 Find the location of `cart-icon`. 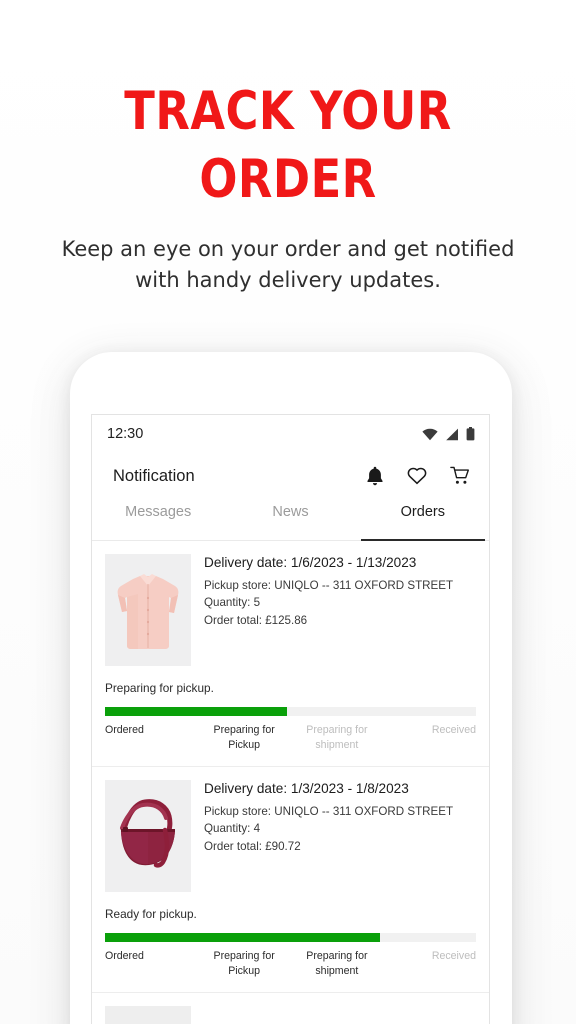

cart-icon is located at coordinates (460, 476).